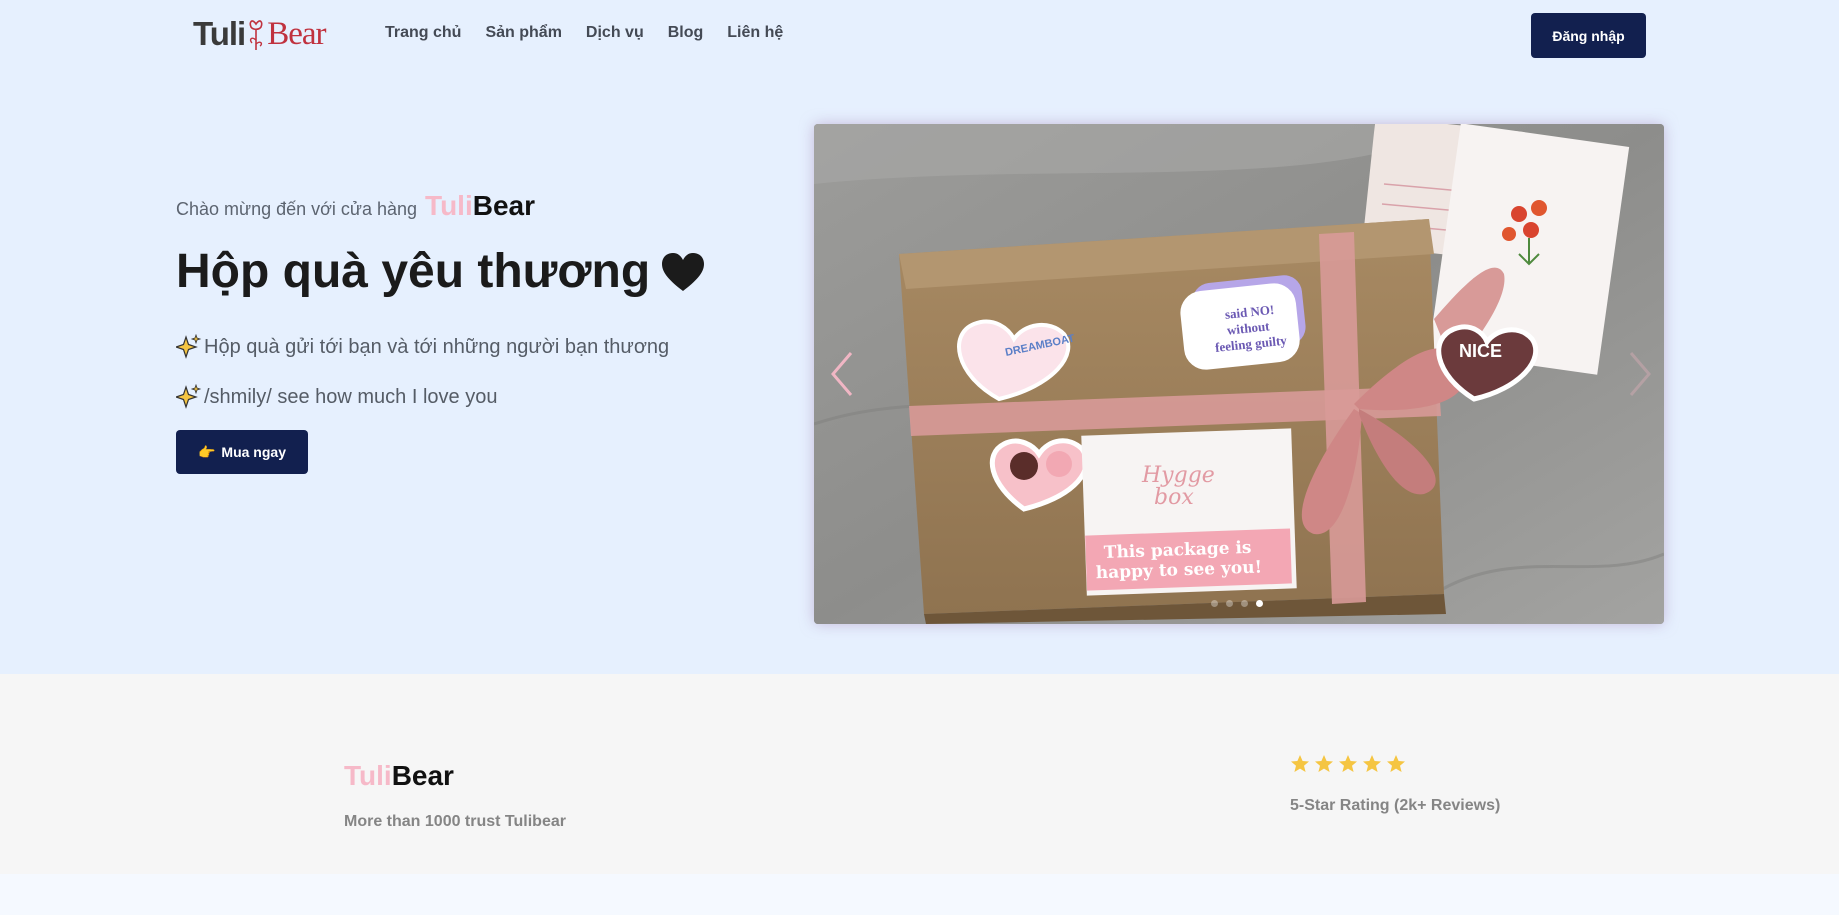  I want to click on carousel-dot-active, so click(1259, 603).